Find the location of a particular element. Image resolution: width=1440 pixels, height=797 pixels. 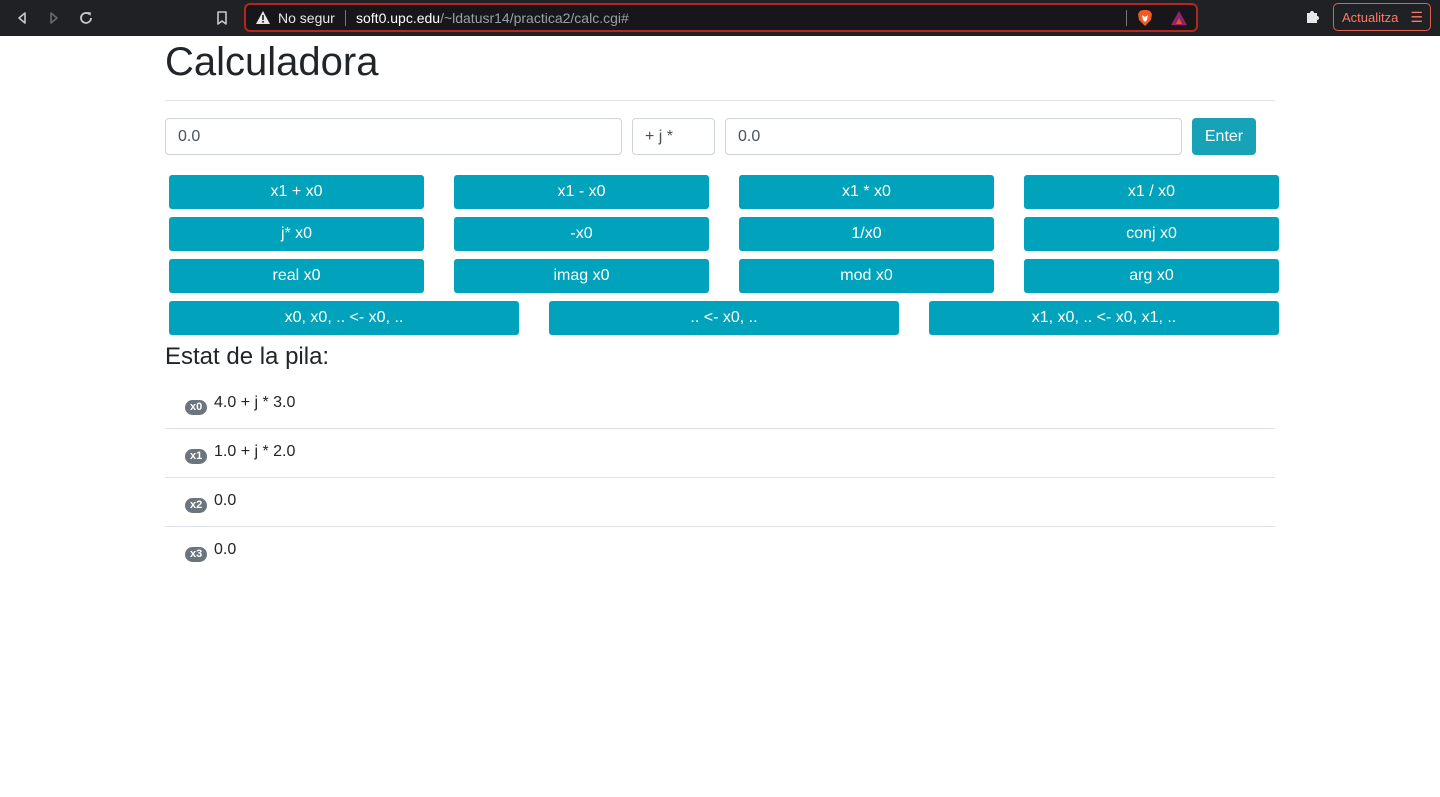

stack-value: 4.0 + j * 3.0 is located at coordinates (255, 402).